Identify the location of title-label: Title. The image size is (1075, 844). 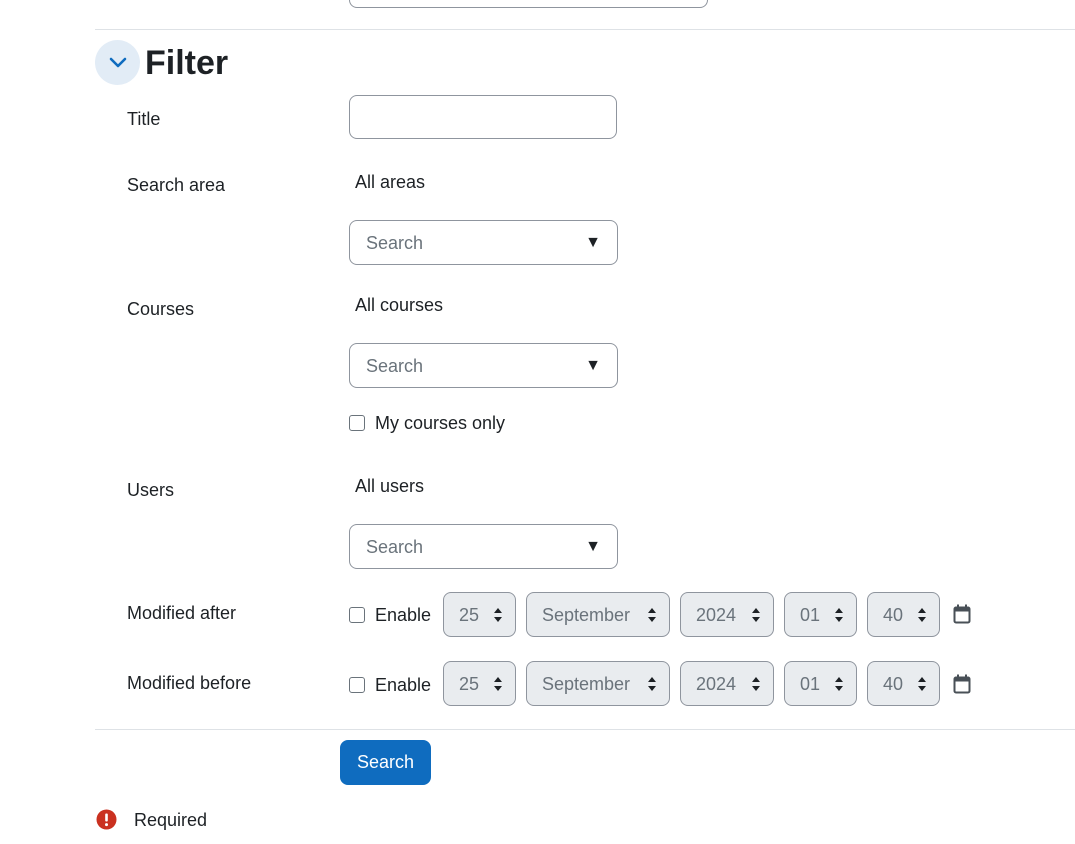
(144, 119).